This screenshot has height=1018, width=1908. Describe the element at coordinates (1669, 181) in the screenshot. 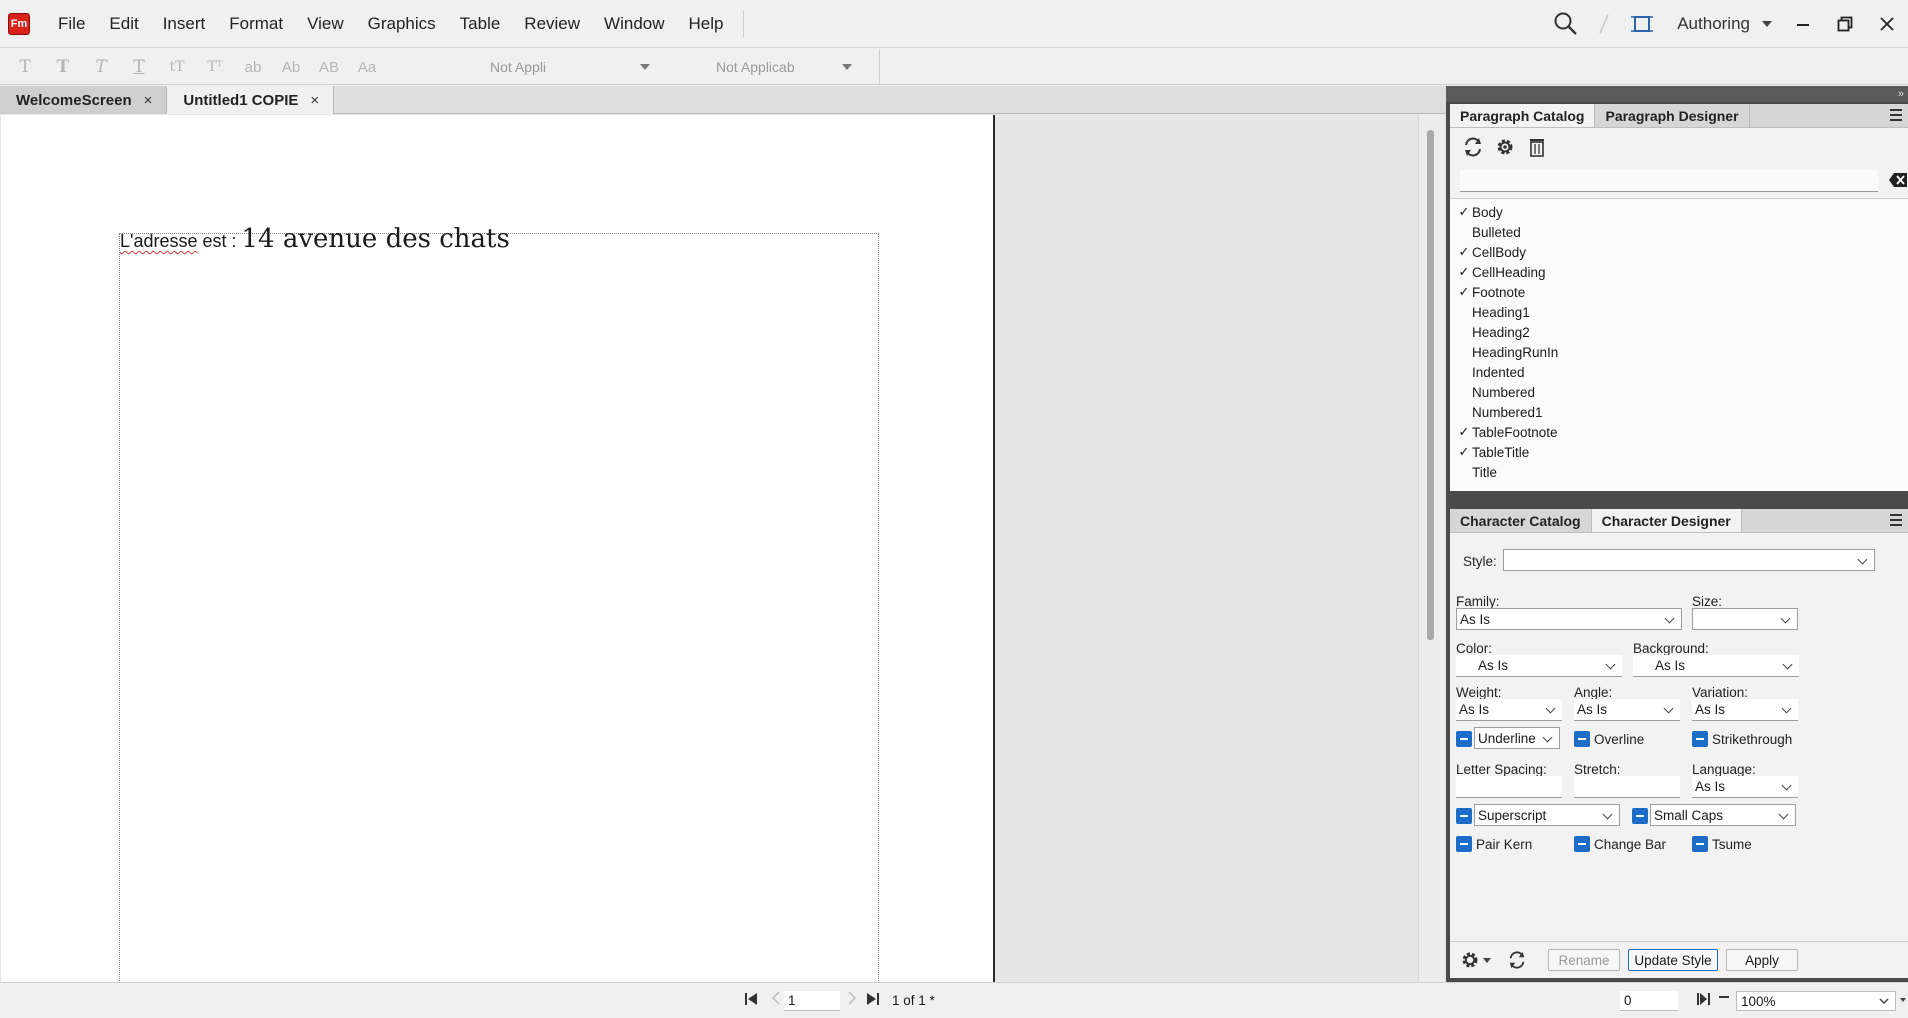

I see `catalog-search-input` at that location.